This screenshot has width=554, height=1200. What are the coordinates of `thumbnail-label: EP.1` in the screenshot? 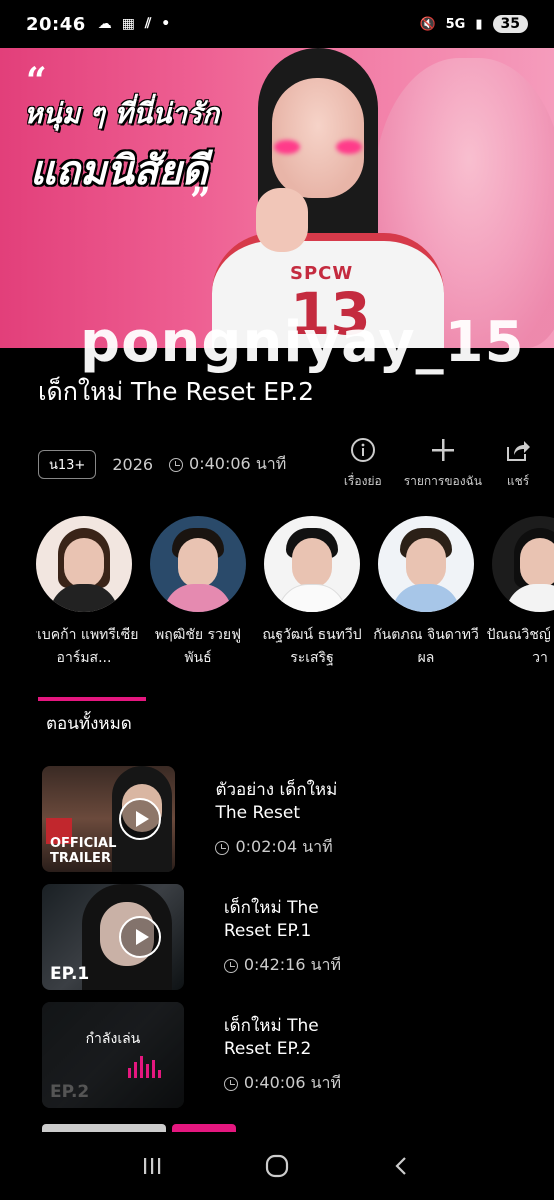 It's located at (70, 974).